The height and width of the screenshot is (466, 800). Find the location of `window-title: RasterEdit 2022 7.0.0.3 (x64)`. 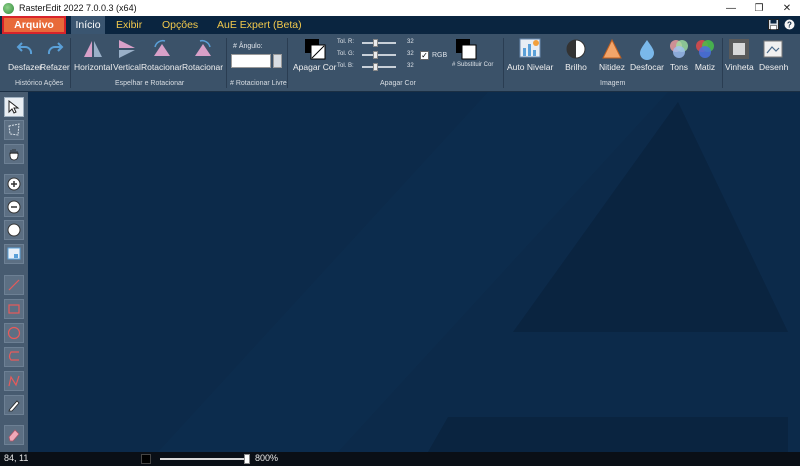

window-title: RasterEdit 2022 7.0.0.3 (x64) is located at coordinates (78, 8).